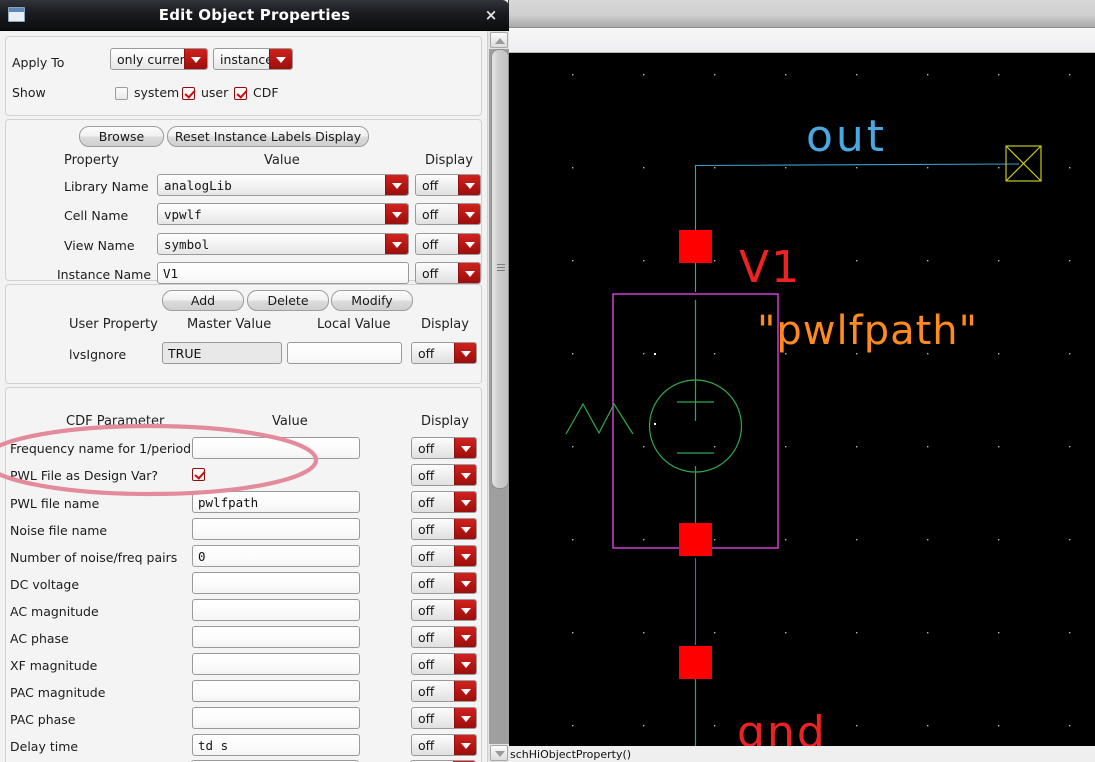  I want to click on pwl-file-name-input: pwlfpath, so click(276, 502).